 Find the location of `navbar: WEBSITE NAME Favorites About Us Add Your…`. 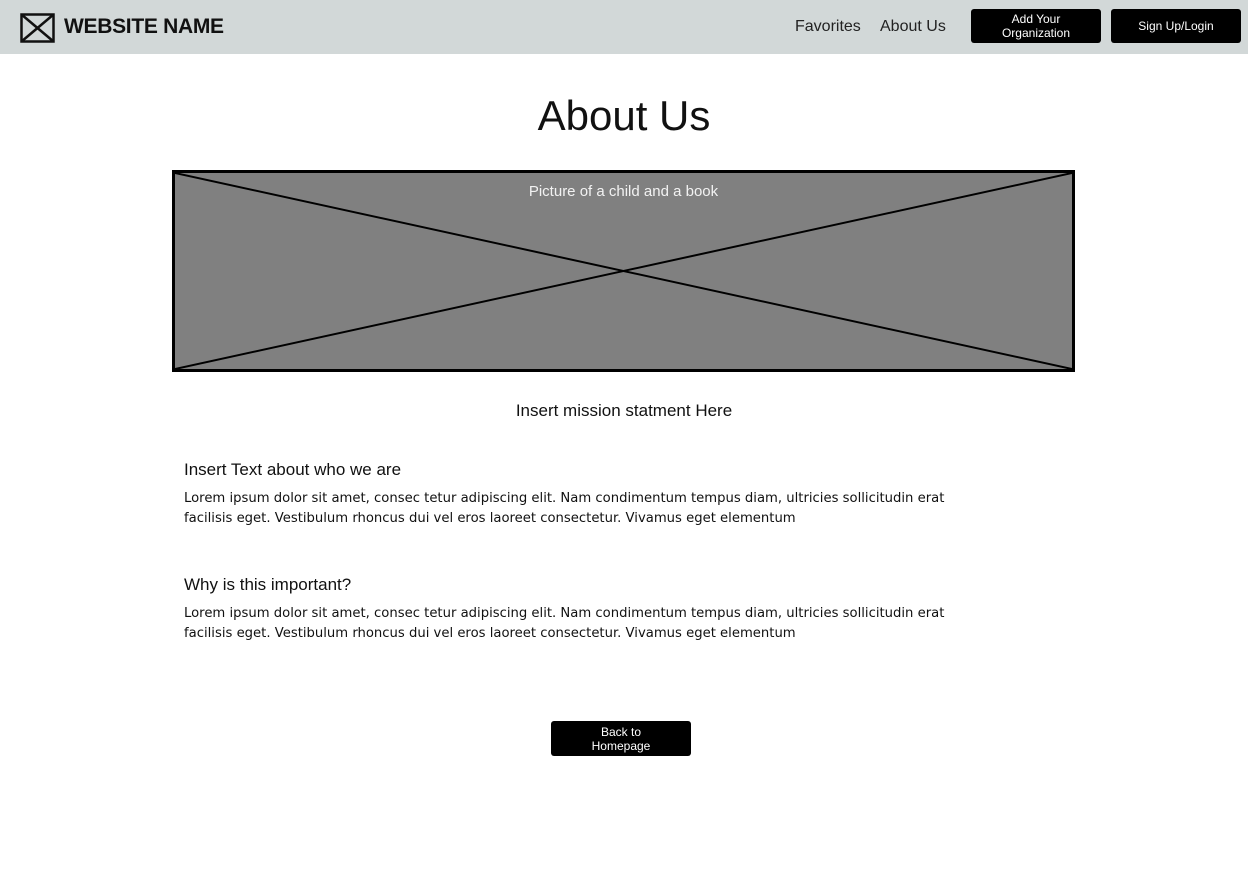

navbar: WEBSITE NAME Favorites About Us Add Your… is located at coordinates (624, 27).